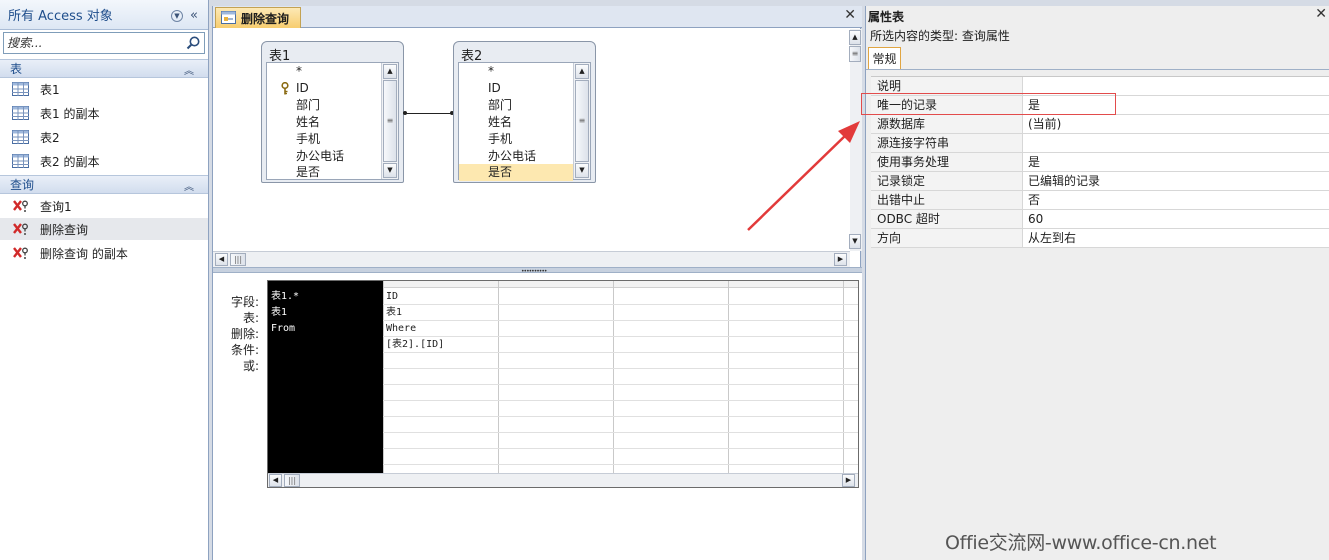 Image resolution: width=1329 pixels, height=560 pixels. What do you see at coordinates (1100, 162) in the screenshot?
I see `property-row-use-transaction: 使用事务处理 是` at bounding box center [1100, 162].